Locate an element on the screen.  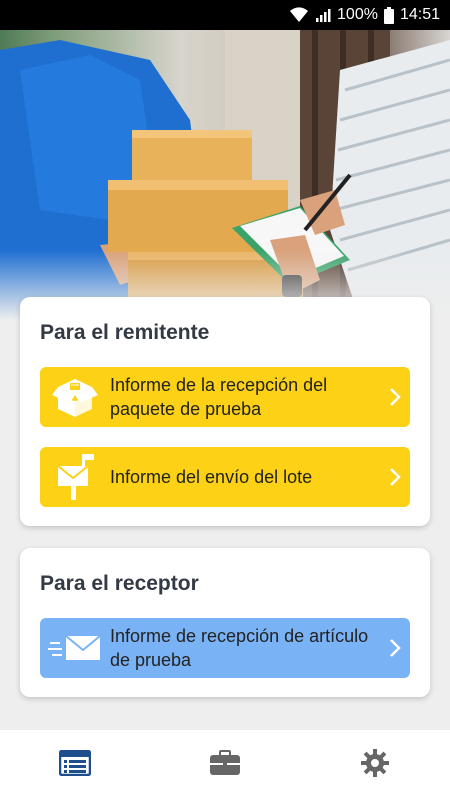
sender-section-title: Para el remitente is located at coordinates (125, 332).